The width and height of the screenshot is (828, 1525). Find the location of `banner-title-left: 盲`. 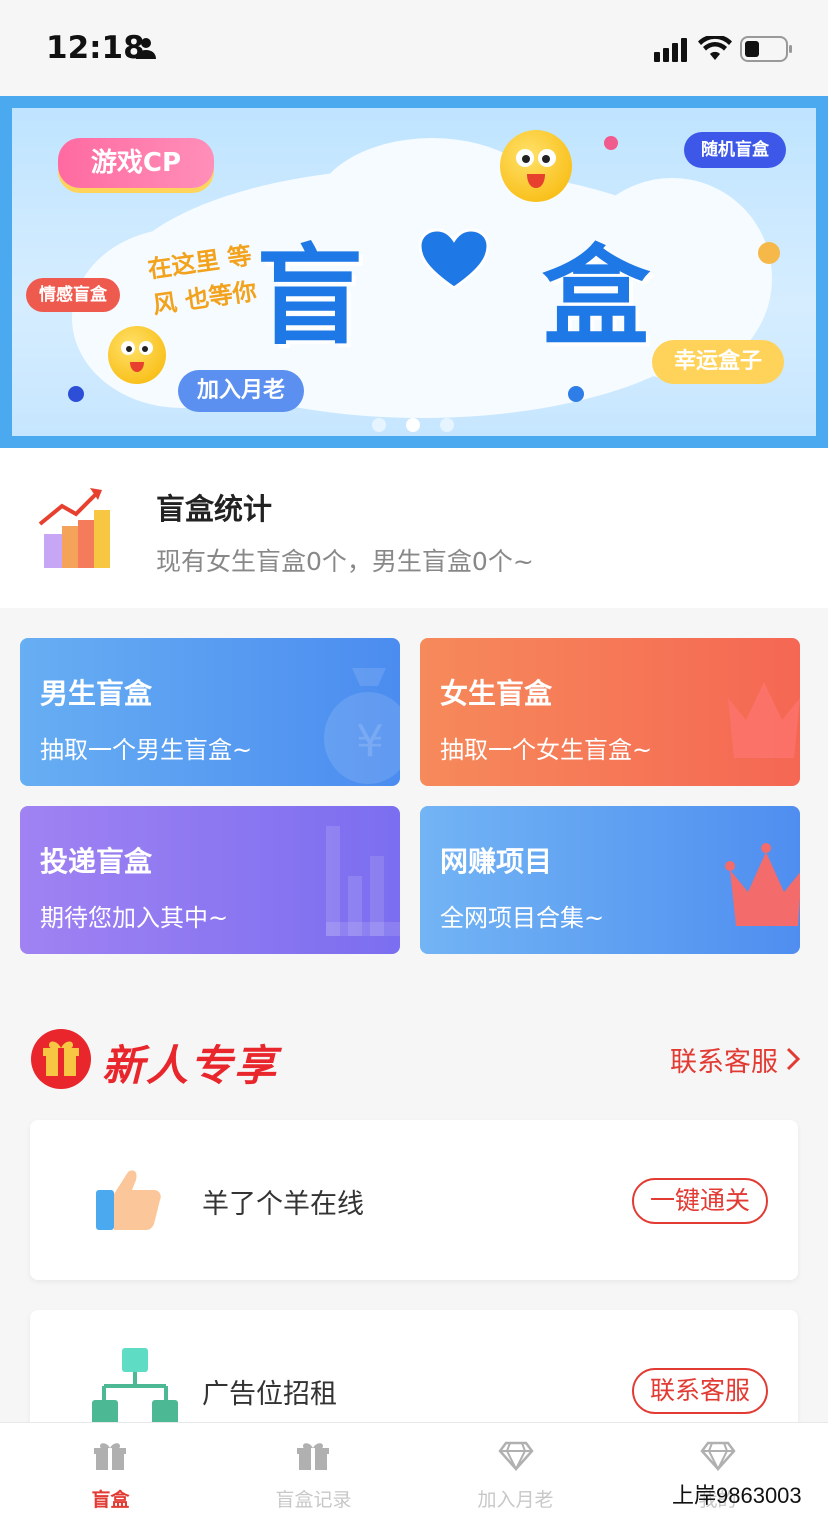

banner-title-left: 盲 is located at coordinates (310, 297).